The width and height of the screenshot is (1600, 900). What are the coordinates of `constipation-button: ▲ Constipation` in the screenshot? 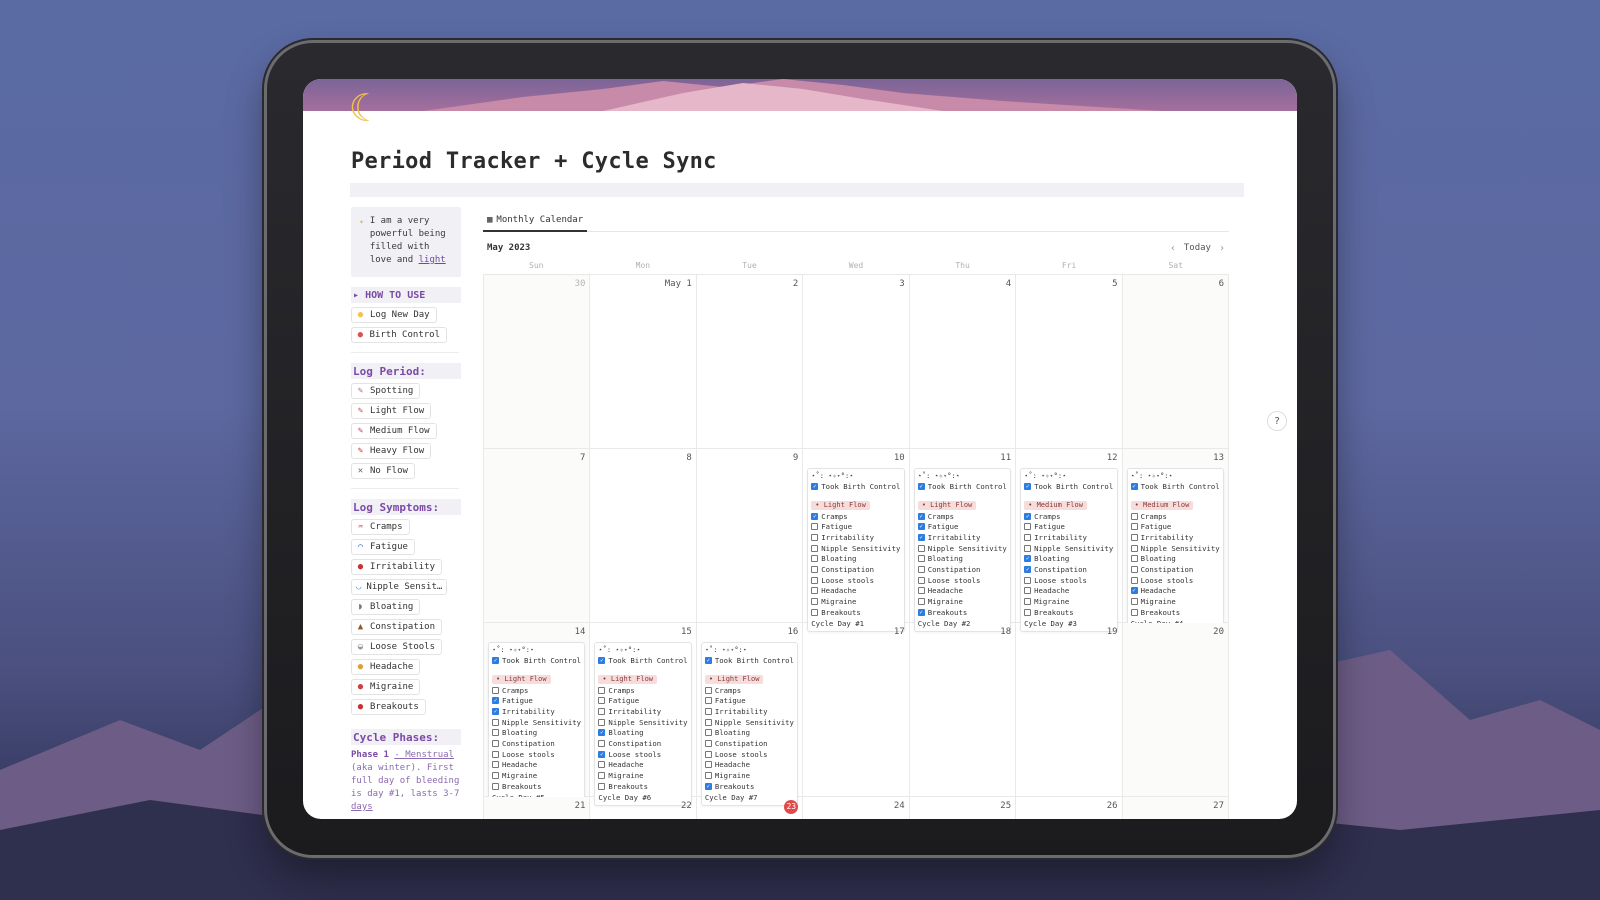 It's located at (397, 627).